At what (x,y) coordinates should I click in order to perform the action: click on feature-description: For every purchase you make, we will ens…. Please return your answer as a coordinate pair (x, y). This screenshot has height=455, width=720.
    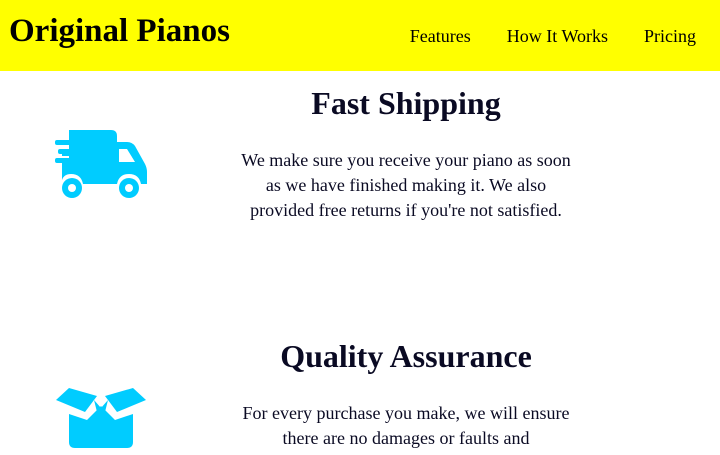
    Looking at the image, I should click on (406, 425).